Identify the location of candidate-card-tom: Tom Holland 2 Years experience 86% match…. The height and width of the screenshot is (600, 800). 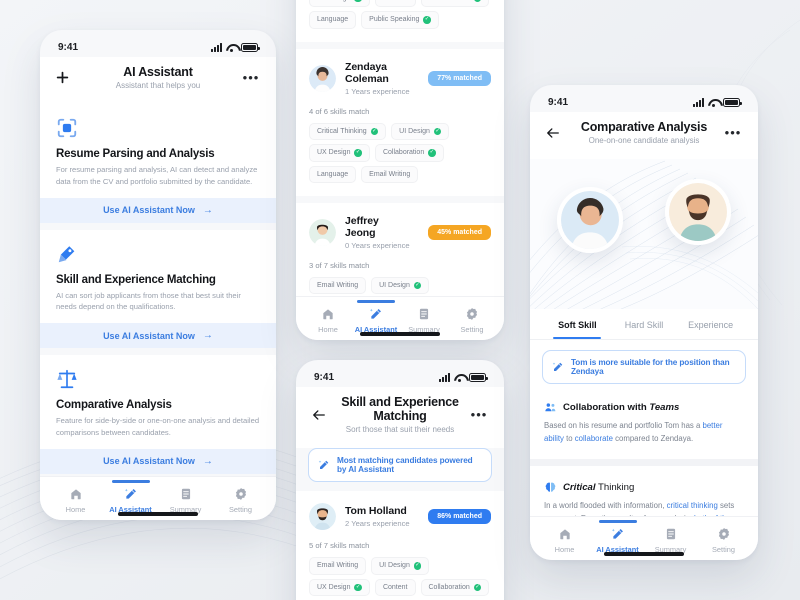
(400, 545).